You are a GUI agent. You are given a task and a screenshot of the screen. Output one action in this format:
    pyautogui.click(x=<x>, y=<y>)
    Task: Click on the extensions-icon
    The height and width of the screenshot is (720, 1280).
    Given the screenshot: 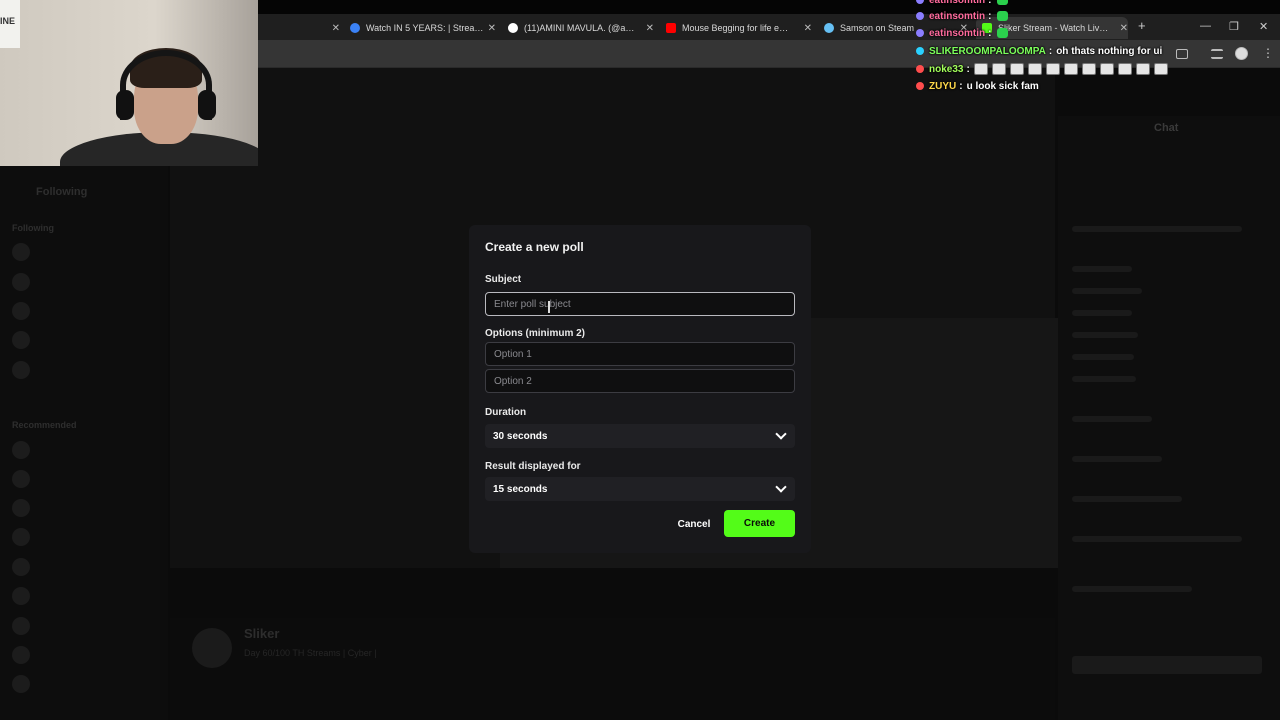 What is the action you would take?
    pyautogui.click(x=1182, y=54)
    